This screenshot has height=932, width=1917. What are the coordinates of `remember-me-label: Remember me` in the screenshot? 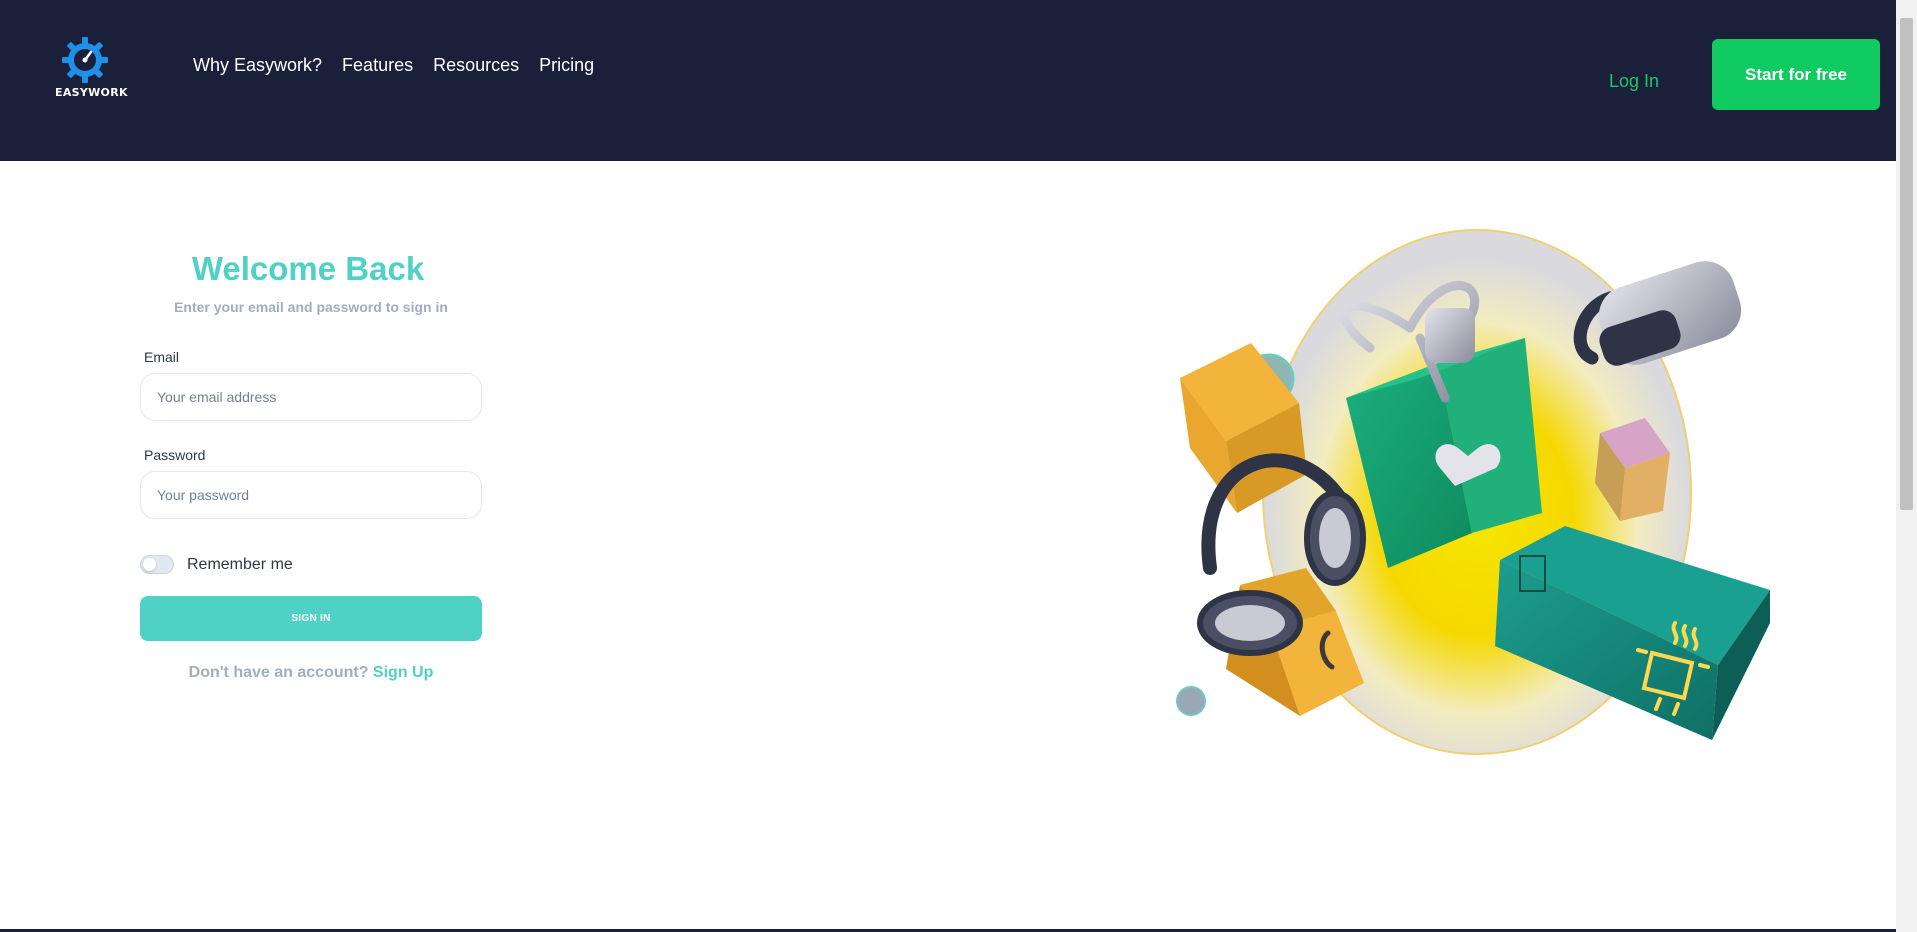 It's located at (240, 564).